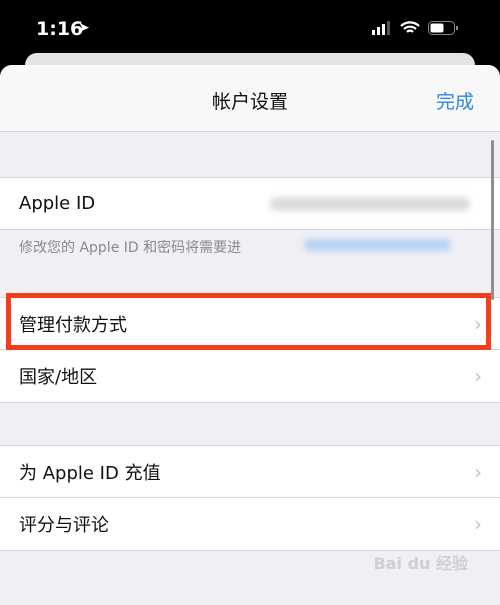 The image size is (500, 605). I want to click on status-time: 1:16, so click(60, 29).